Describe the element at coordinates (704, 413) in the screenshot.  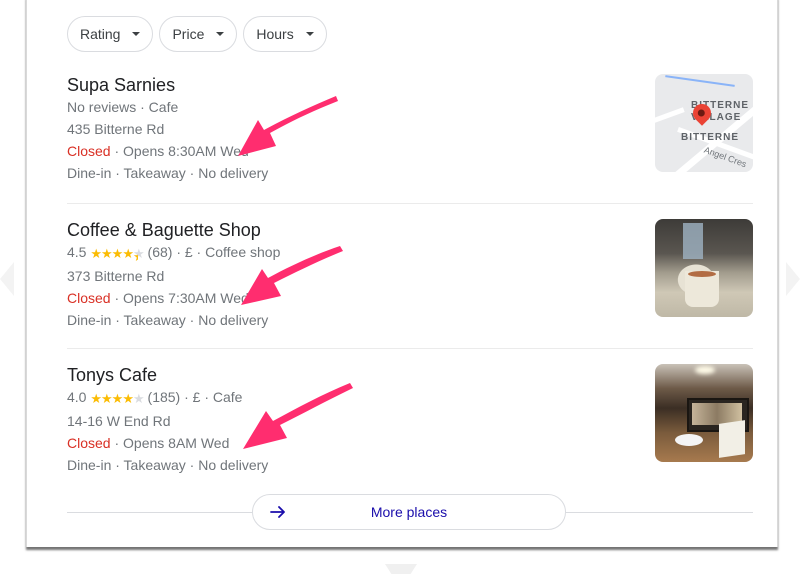
I see `cafe-interior-photo` at that location.